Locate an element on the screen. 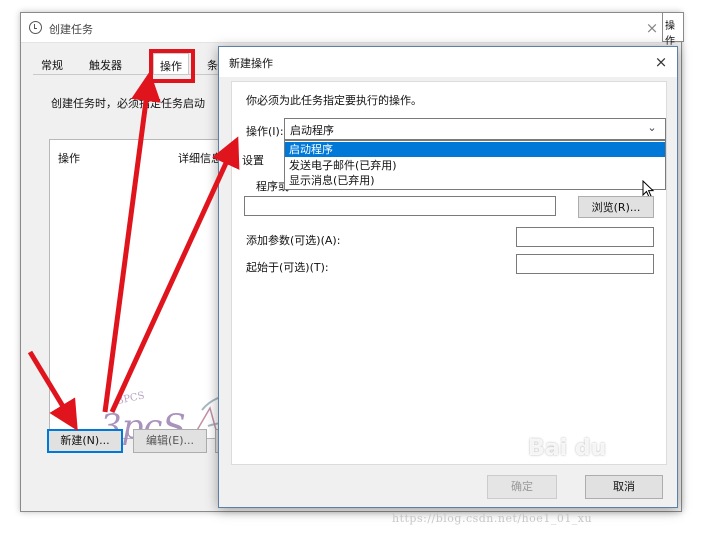 This screenshot has width=723, height=536. dialog-title: 新建操作 is located at coordinates (251, 63).